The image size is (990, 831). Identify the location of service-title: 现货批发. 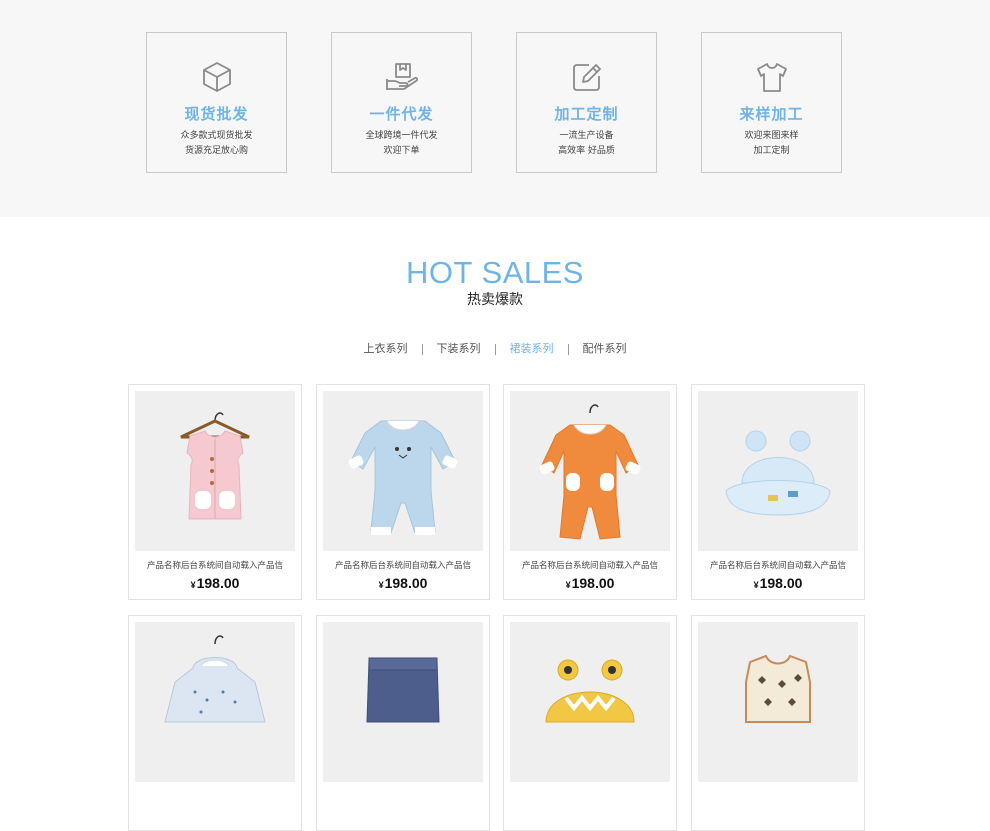
(216, 114).